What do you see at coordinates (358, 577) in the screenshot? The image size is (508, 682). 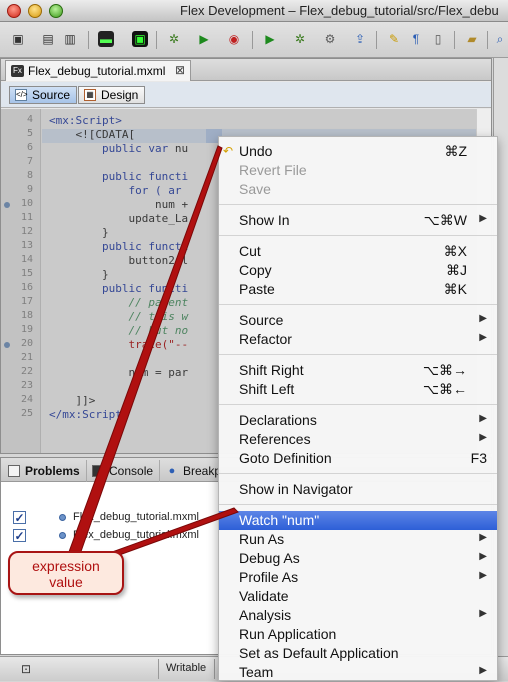 I see `menu-item-profile-as: Profile As ▶` at bounding box center [358, 577].